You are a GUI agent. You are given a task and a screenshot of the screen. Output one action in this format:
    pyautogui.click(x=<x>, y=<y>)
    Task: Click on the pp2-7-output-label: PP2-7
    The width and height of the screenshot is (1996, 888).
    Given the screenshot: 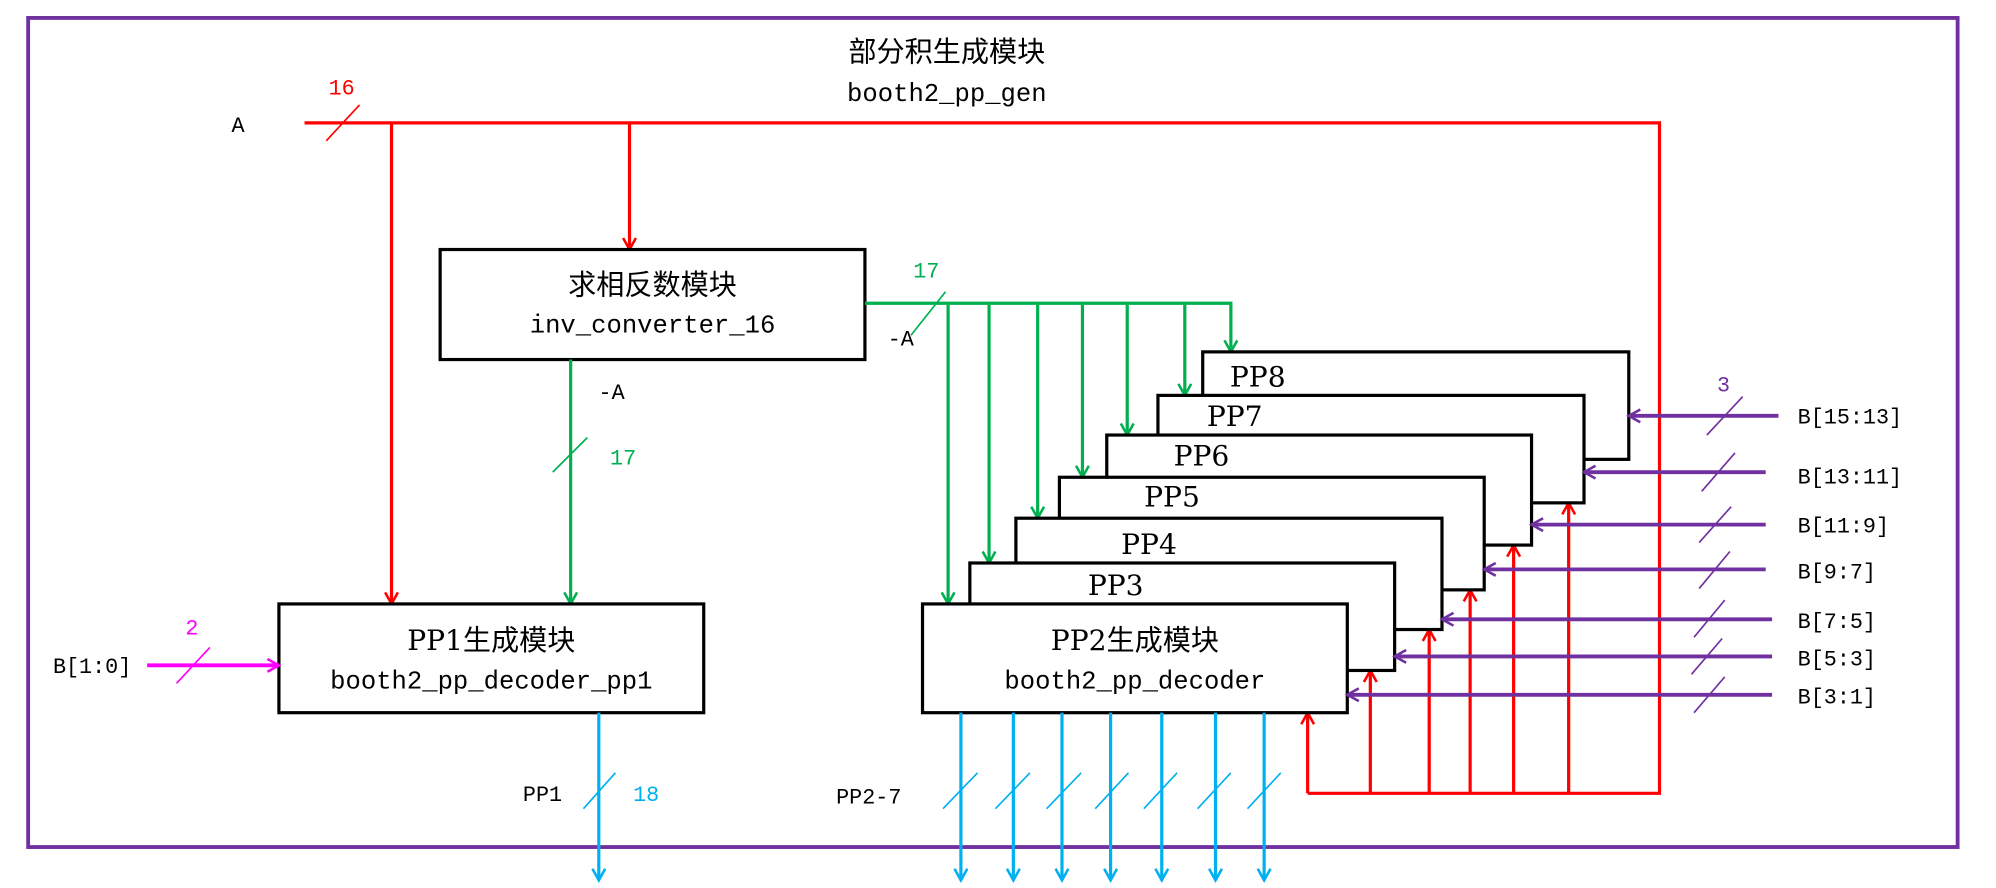 What is the action you would take?
    pyautogui.click(x=868, y=798)
    